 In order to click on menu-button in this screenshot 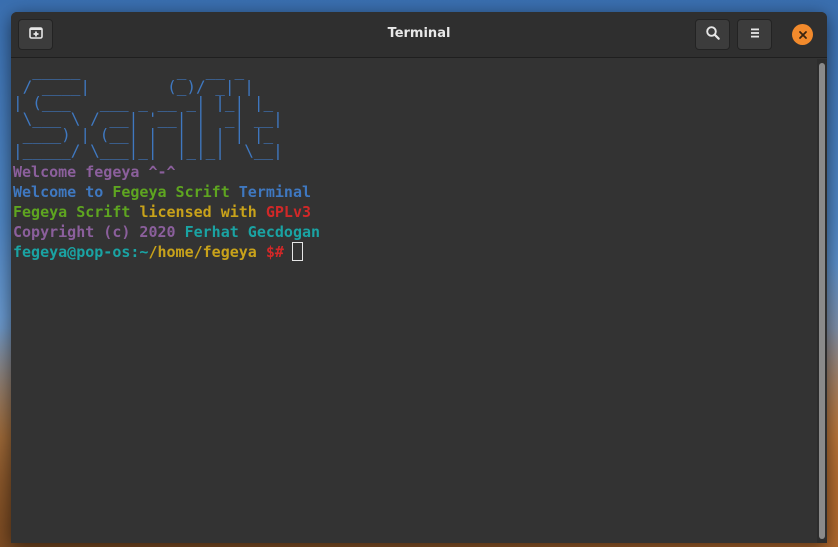, I will do `click(754, 34)`.